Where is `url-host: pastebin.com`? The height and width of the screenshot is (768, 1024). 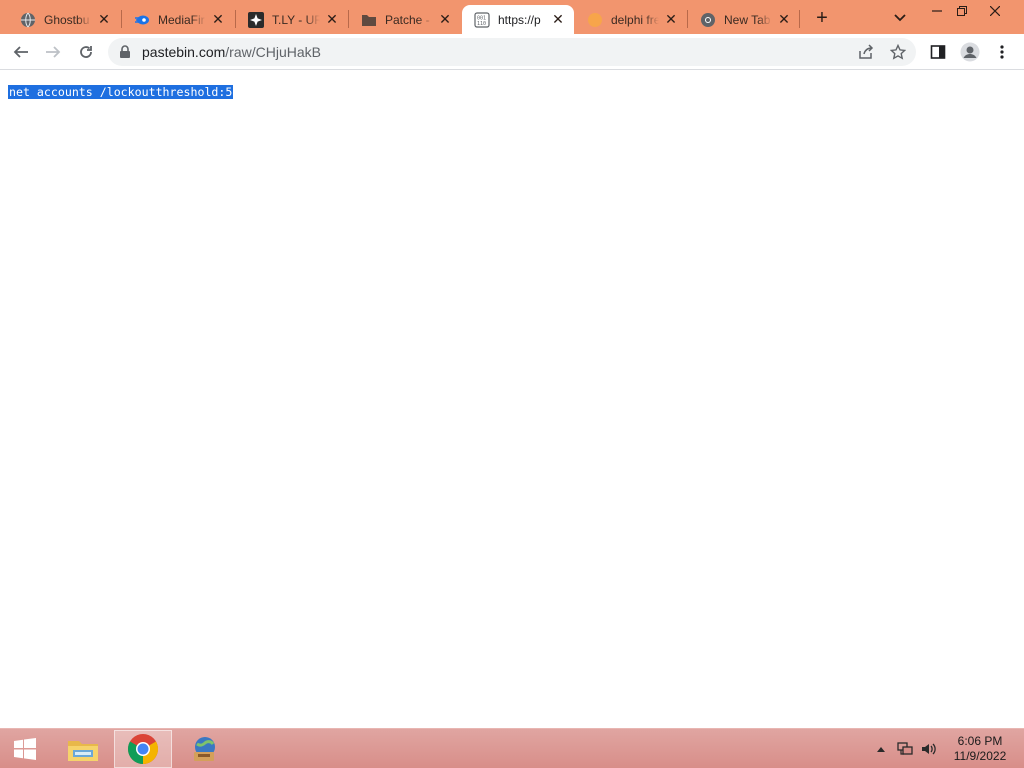
url-host: pastebin.com is located at coordinates (184, 52).